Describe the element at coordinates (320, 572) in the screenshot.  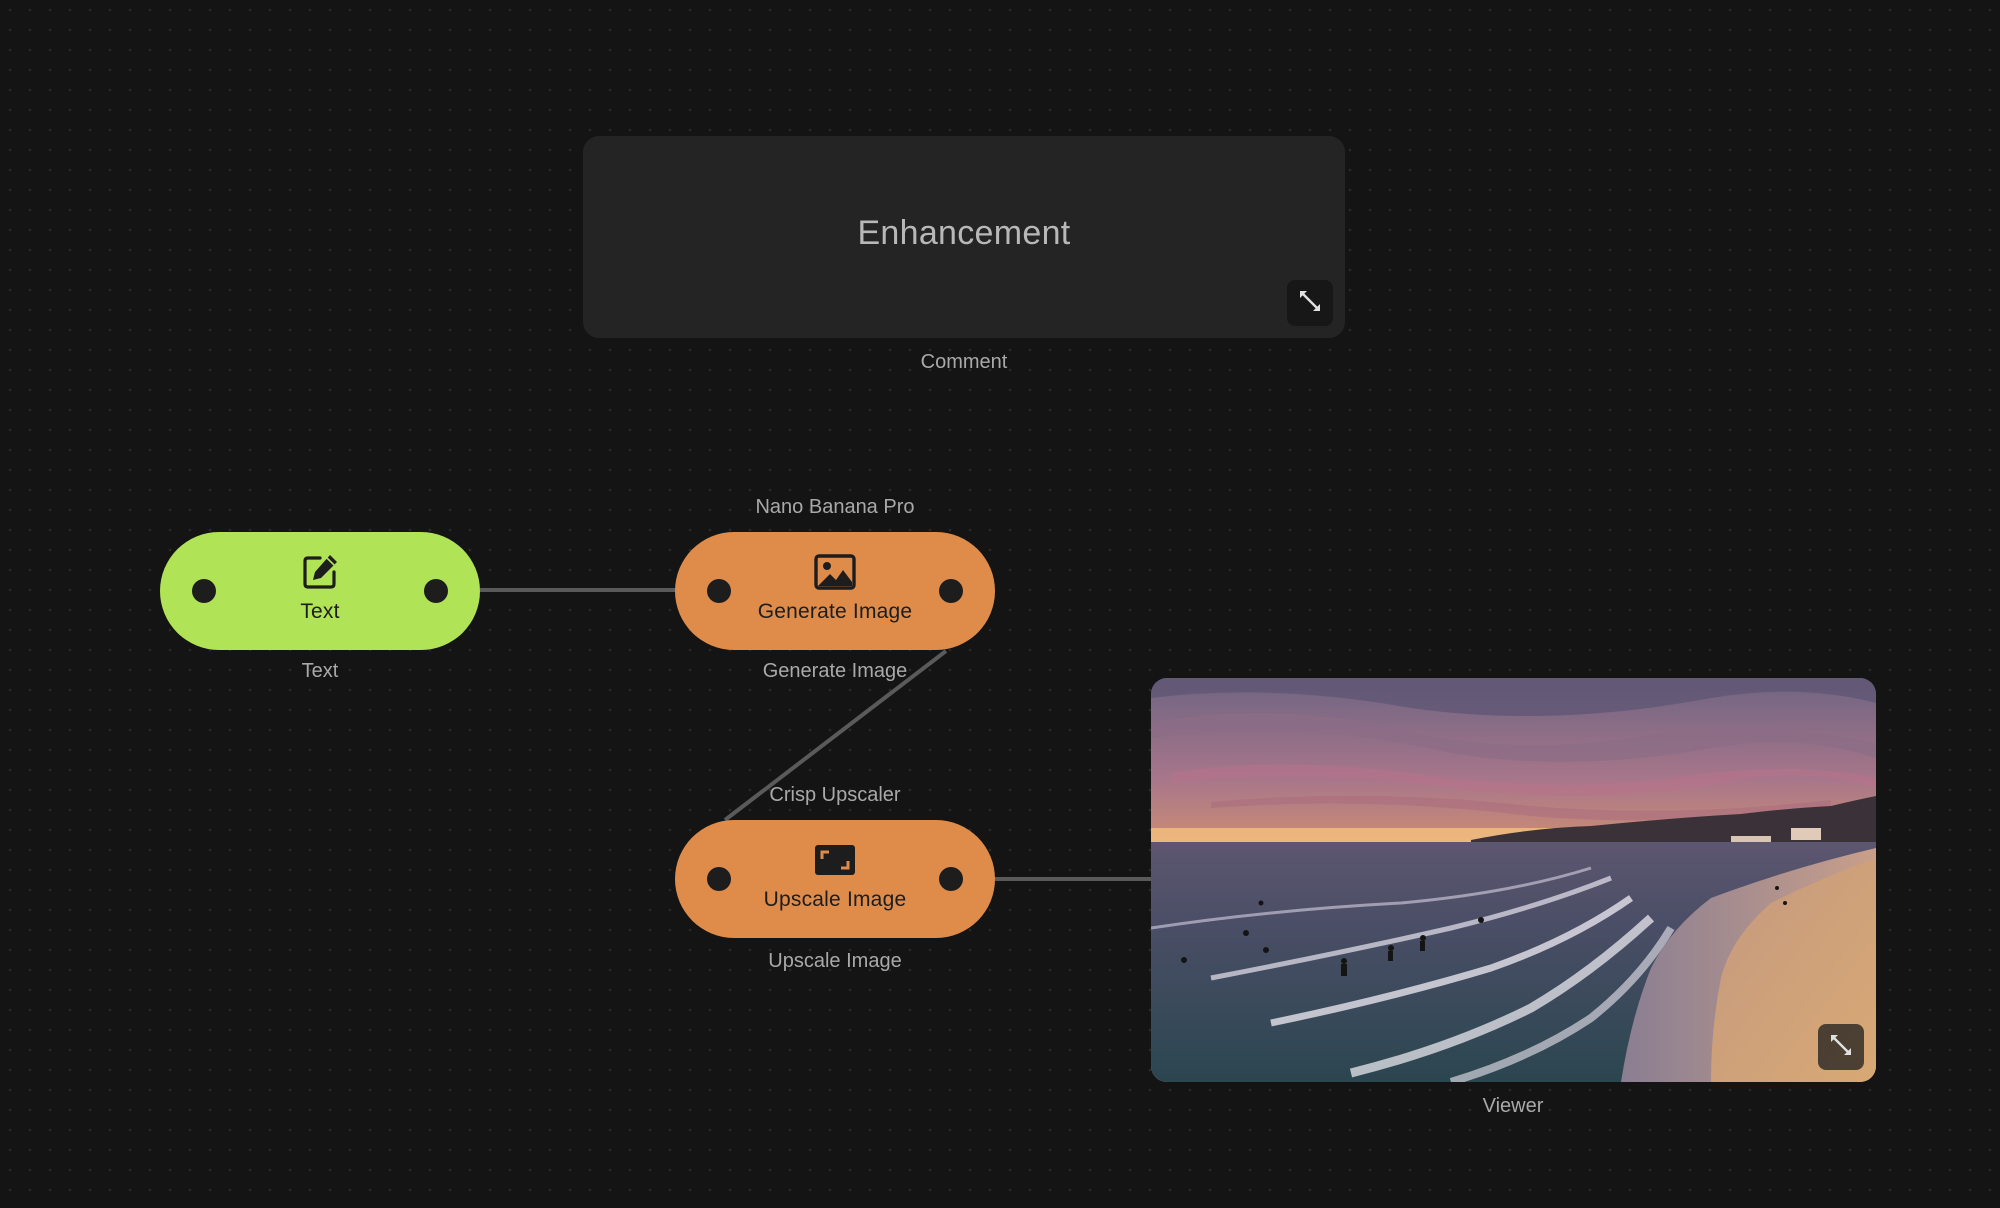
I see `edit-icon` at that location.